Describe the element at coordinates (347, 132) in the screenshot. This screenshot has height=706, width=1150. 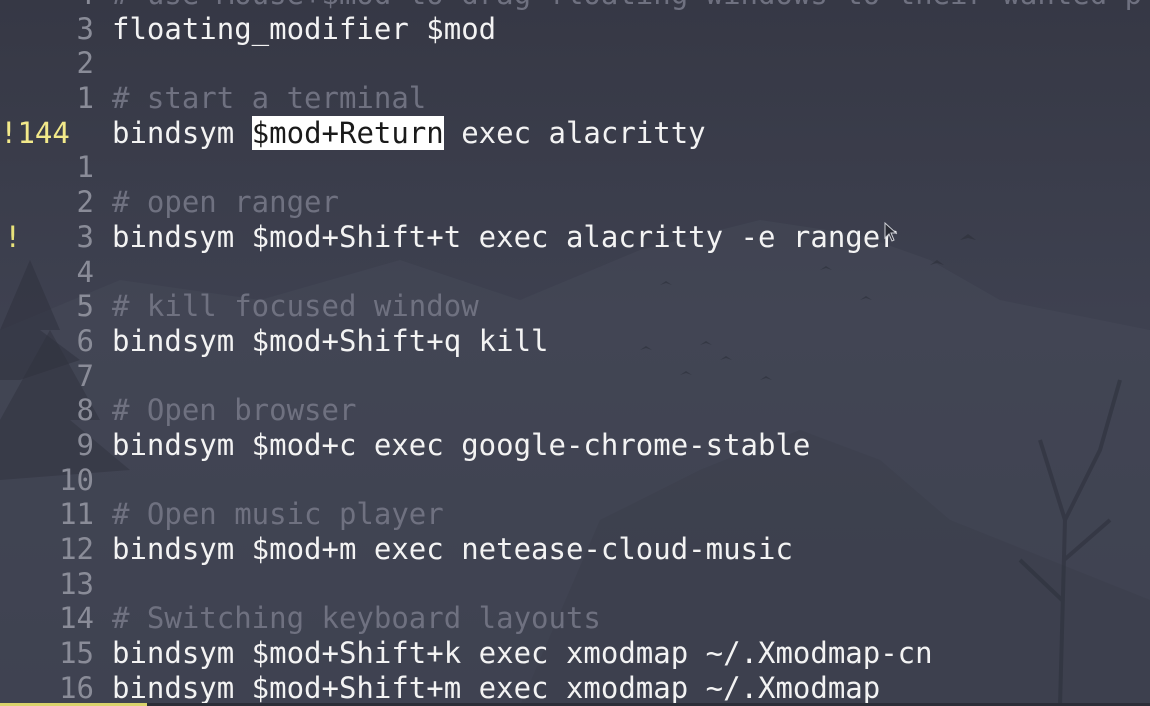
I see `search-highlight: $mod+Return` at that location.